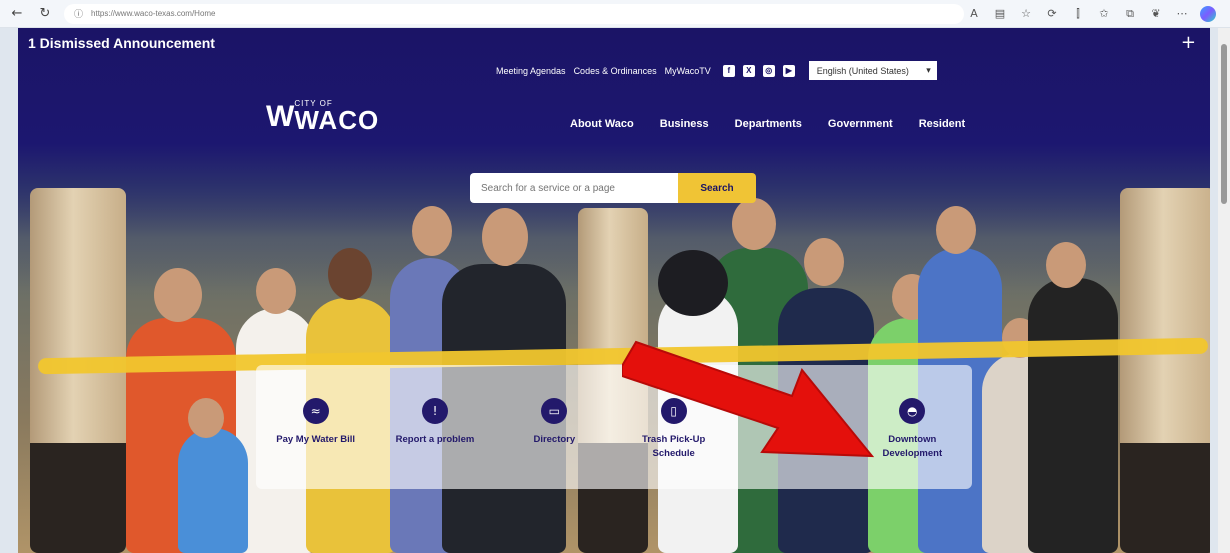 This screenshot has width=1230, height=553. What do you see at coordinates (1130, 14) in the screenshot?
I see `collections-icon: ⧉` at bounding box center [1130, 14].